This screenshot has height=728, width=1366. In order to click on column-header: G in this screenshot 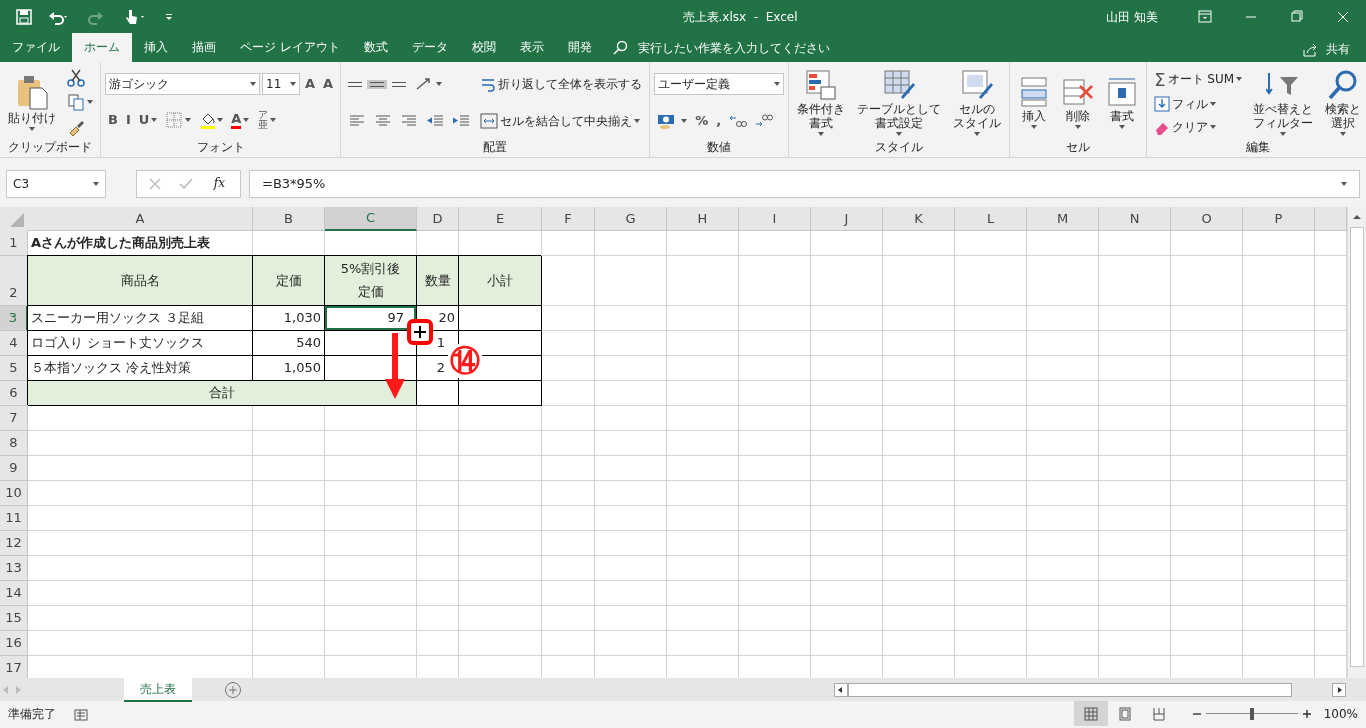, I will do `click(631, 219)`.